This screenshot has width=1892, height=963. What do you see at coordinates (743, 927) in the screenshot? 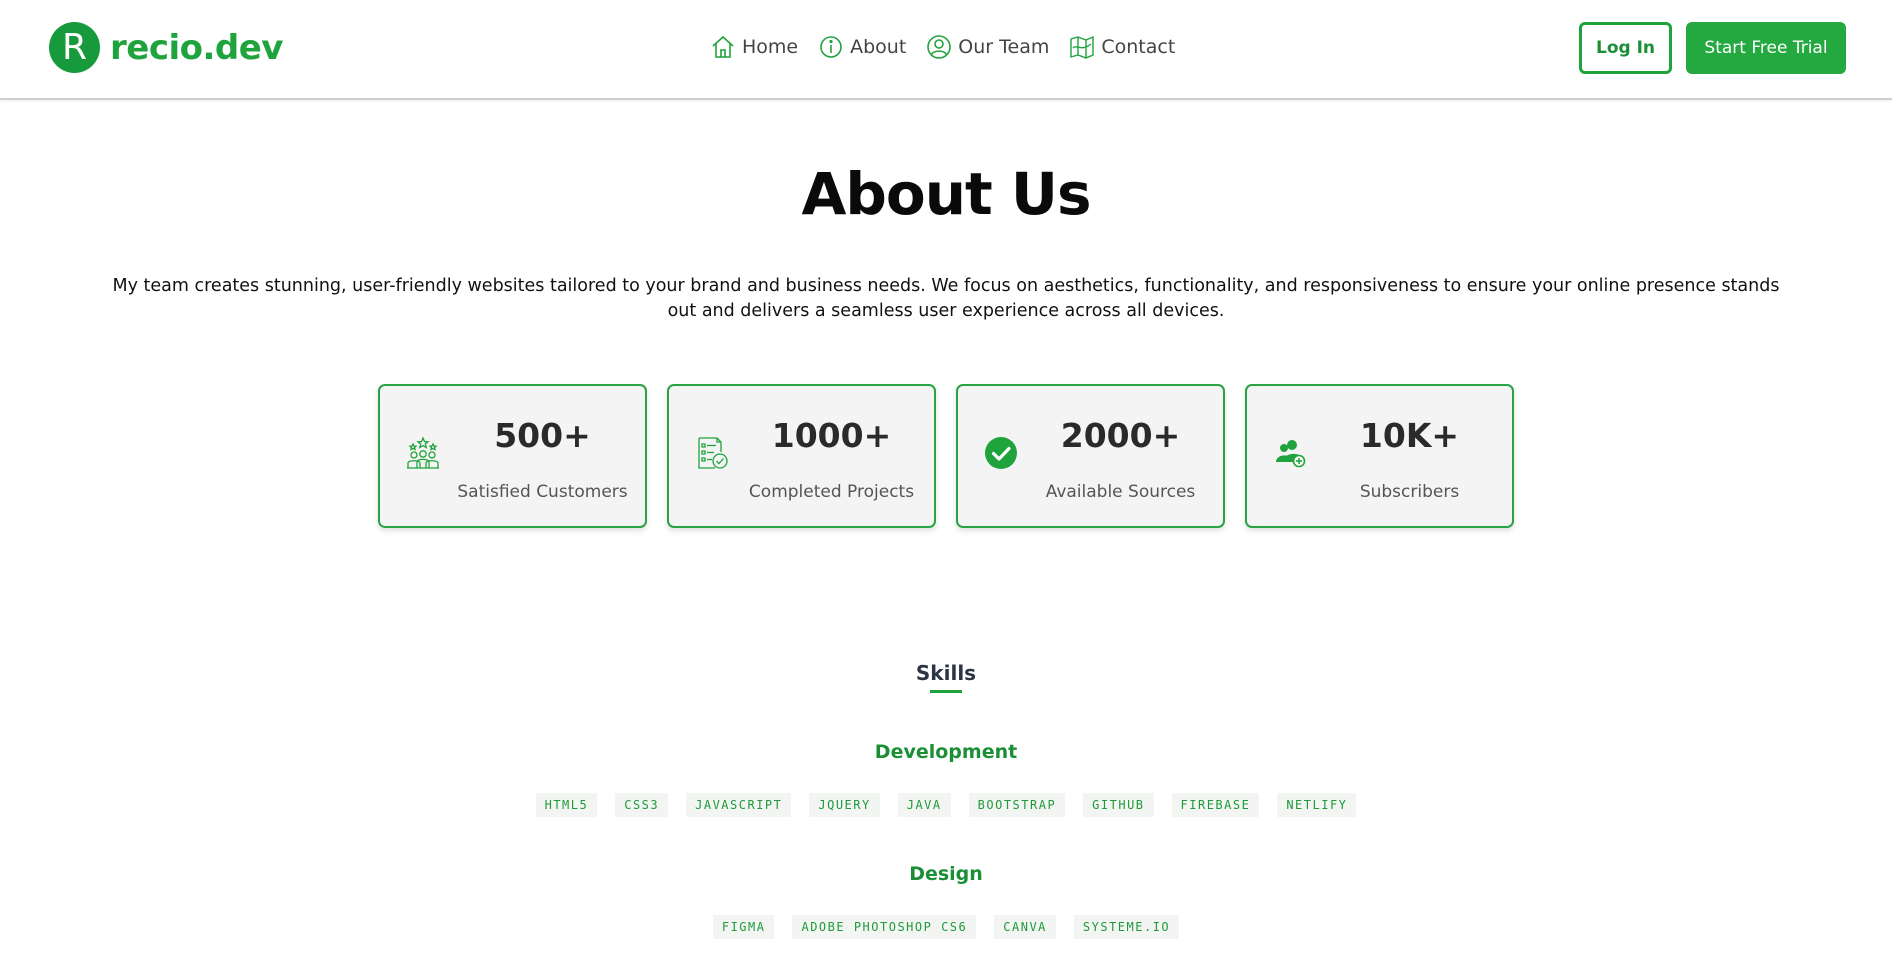
I see `skill-tag: FIGMA` at bounding box center [743, 927].